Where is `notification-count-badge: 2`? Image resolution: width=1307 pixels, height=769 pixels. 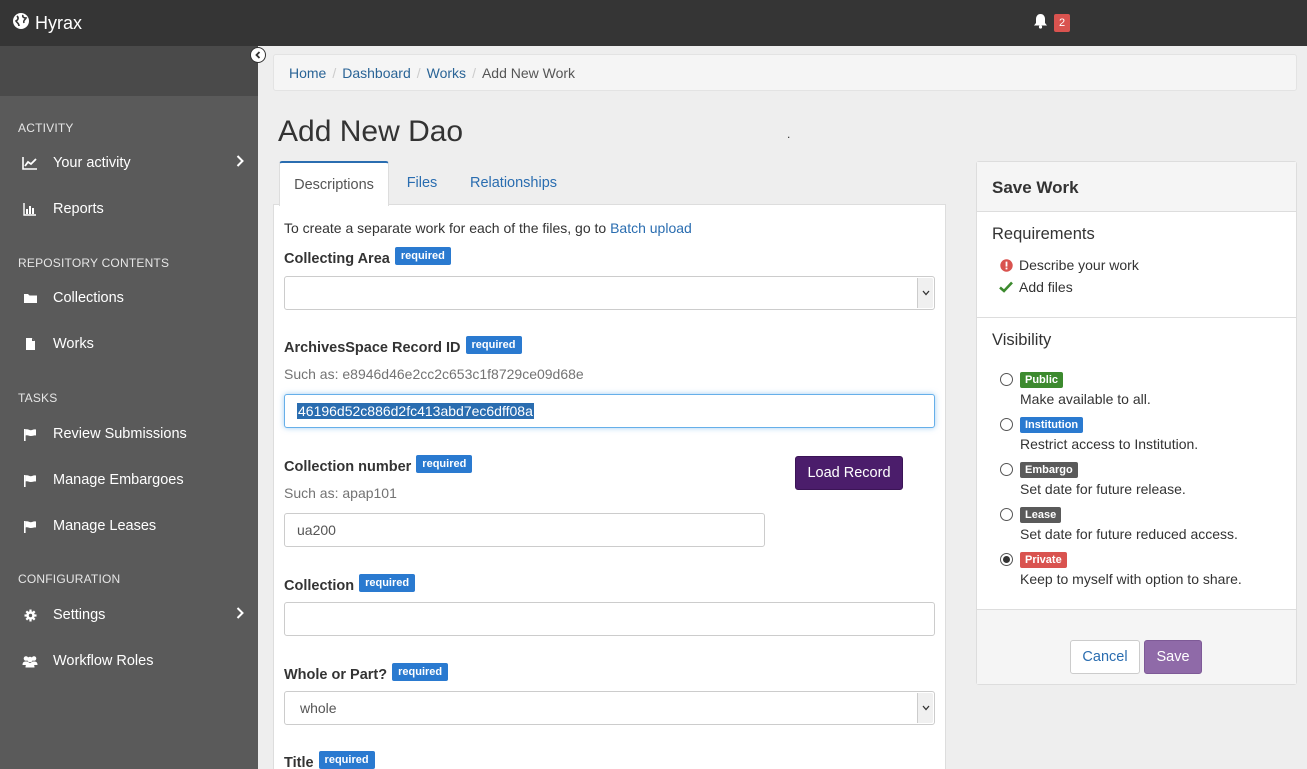
notification-count-badge: 2 is located at coordinates (1062, 23).